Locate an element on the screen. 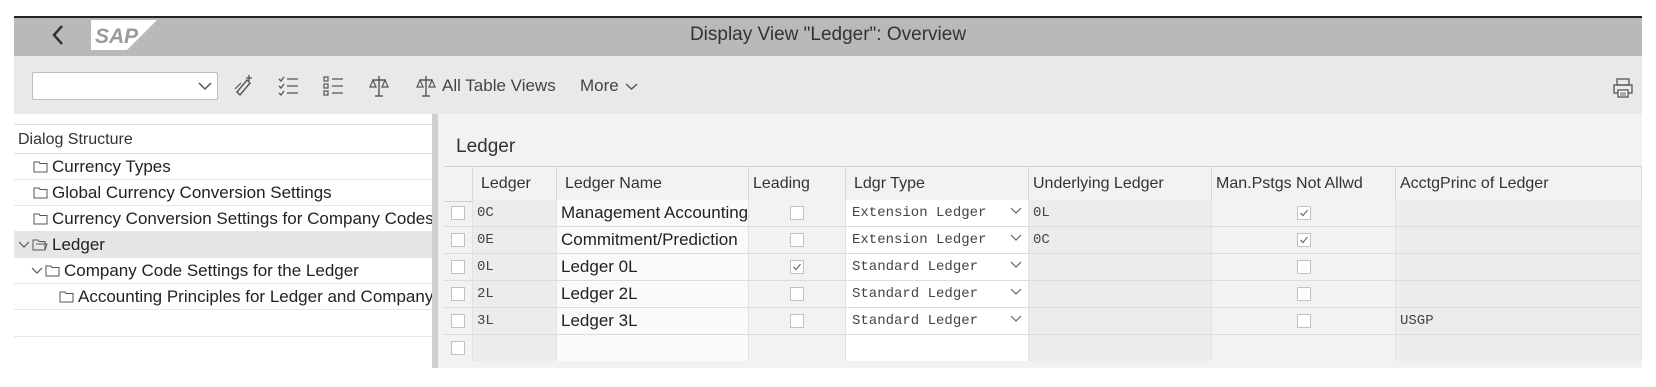 The width and height of the screenshot is (1656, 387). select-block-icon is located at coordinates (379, 86).